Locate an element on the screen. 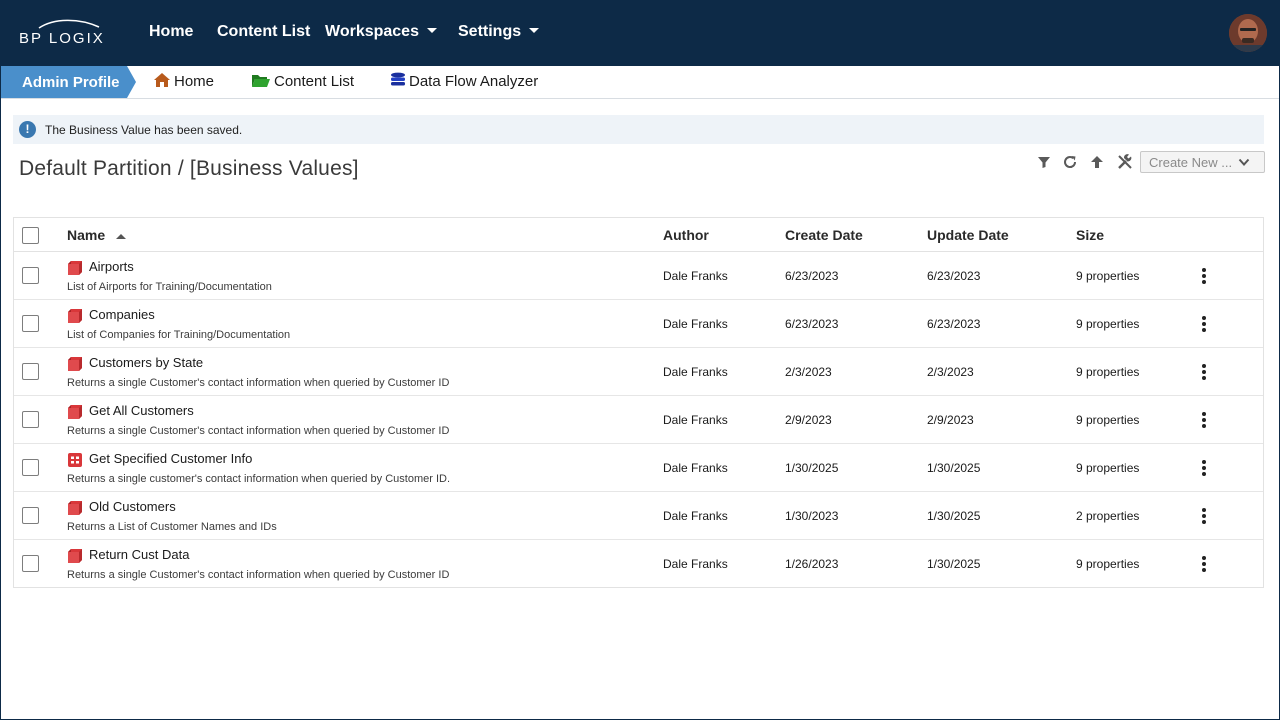 This screenshot has width=1280, height=720. column-header-create-date: Create Date is located at coordinates (824, 235).